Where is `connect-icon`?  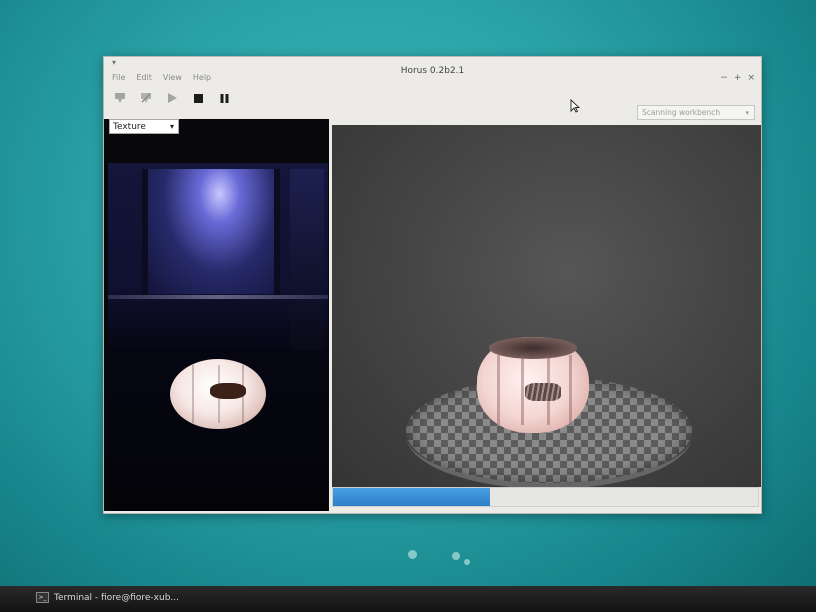 connect-icon is located at coordinates (120, 98).